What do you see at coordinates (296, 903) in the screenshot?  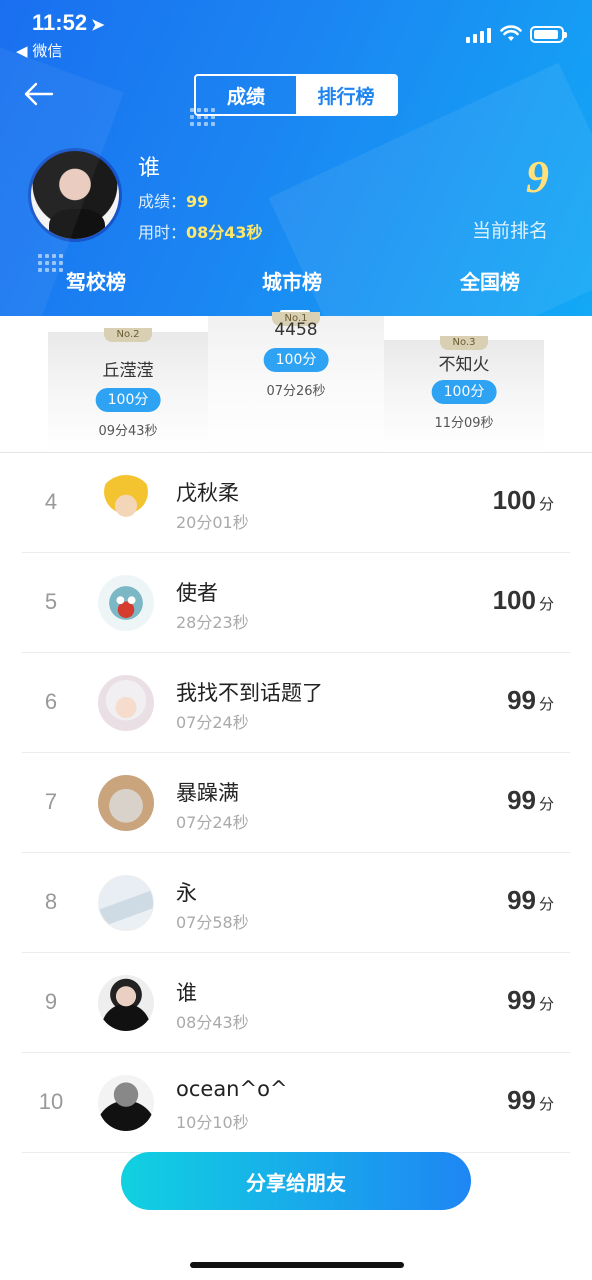 I see `list-item: 8 永 07分58秒 99 分` at bounding box center [296, 903].